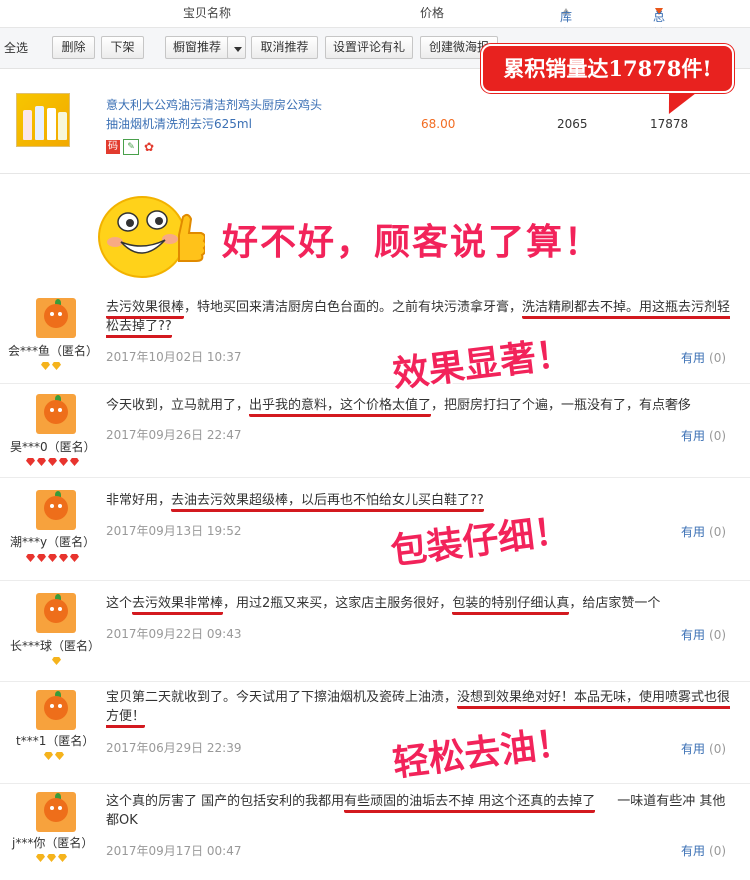 Image resolution: width=750 pixels, height=880 pixels. What do you see at coordinates (511, 605) in the screenshot?
I see `review-highlight: 包装的特别仔细认真` at bounding box center [511, 605].